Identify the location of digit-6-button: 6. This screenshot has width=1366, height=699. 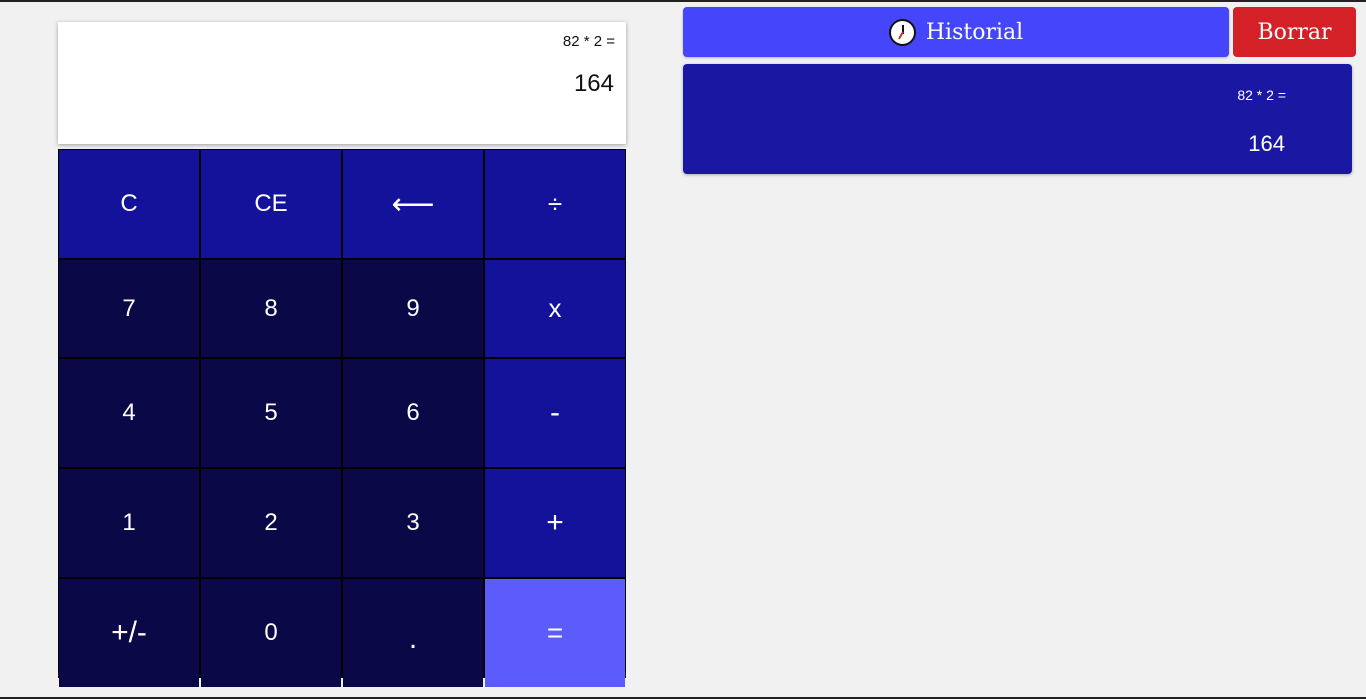
(413, 413).